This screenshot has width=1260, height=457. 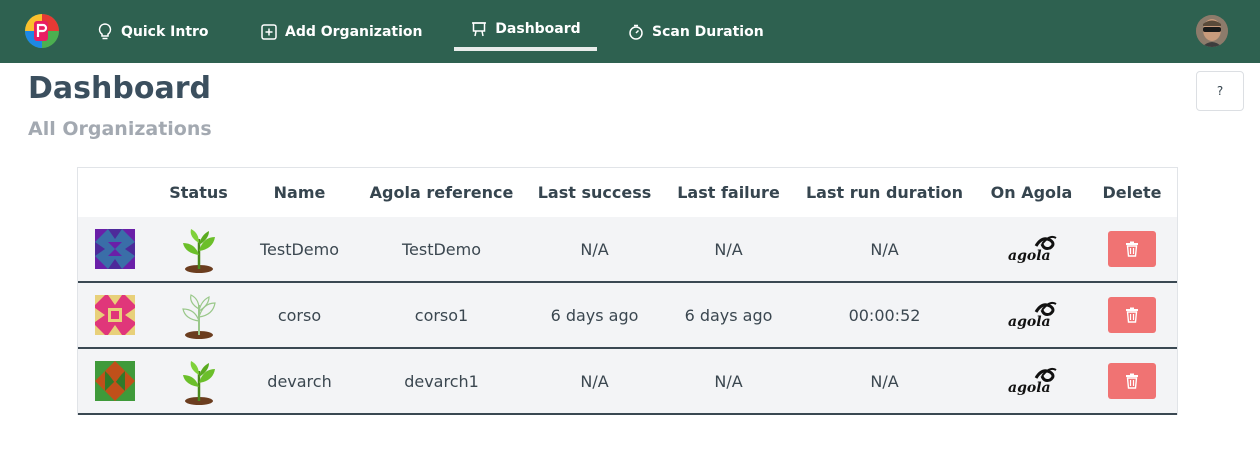 I want to click on last-success: 6 days ago, so click(x=594, y=315).